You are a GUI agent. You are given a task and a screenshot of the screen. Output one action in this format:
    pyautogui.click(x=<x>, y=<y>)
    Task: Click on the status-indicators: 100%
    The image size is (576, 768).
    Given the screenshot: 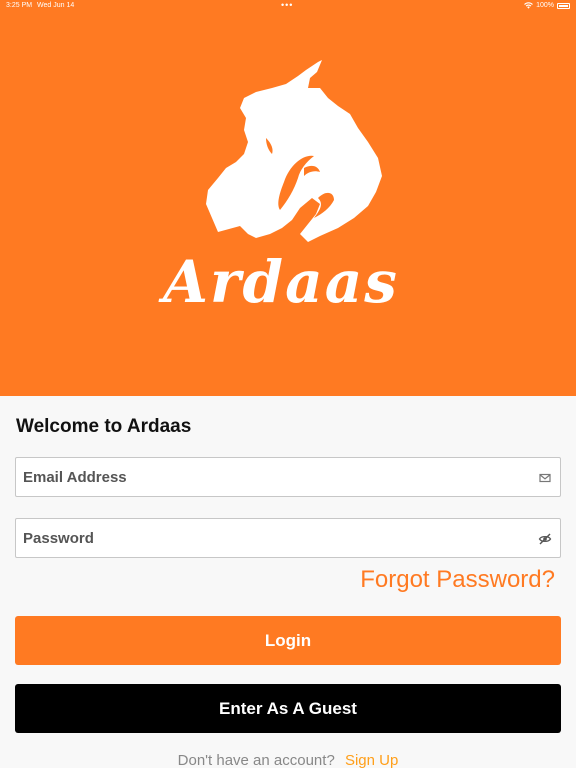 What is the action you would take?
    pyautogui.click(x=547, y=5)
    